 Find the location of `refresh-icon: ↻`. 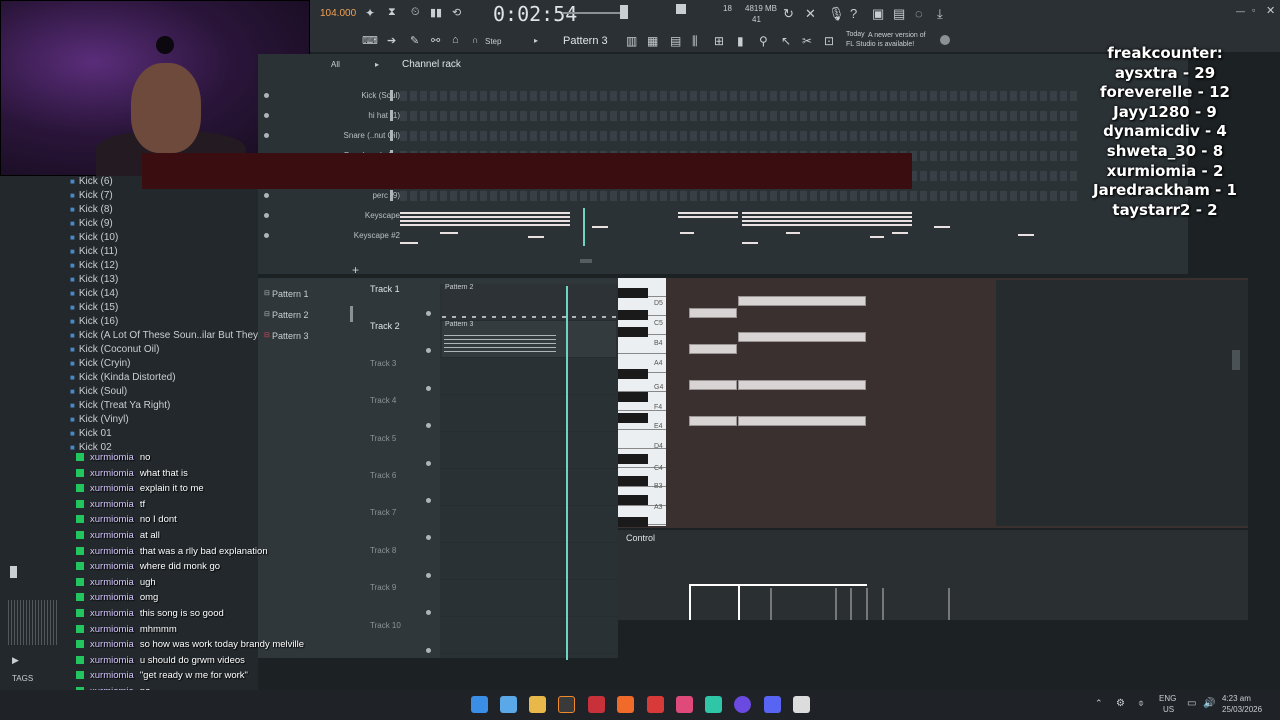

refresh-icon: ↻ is located at coordinates (788, 14).